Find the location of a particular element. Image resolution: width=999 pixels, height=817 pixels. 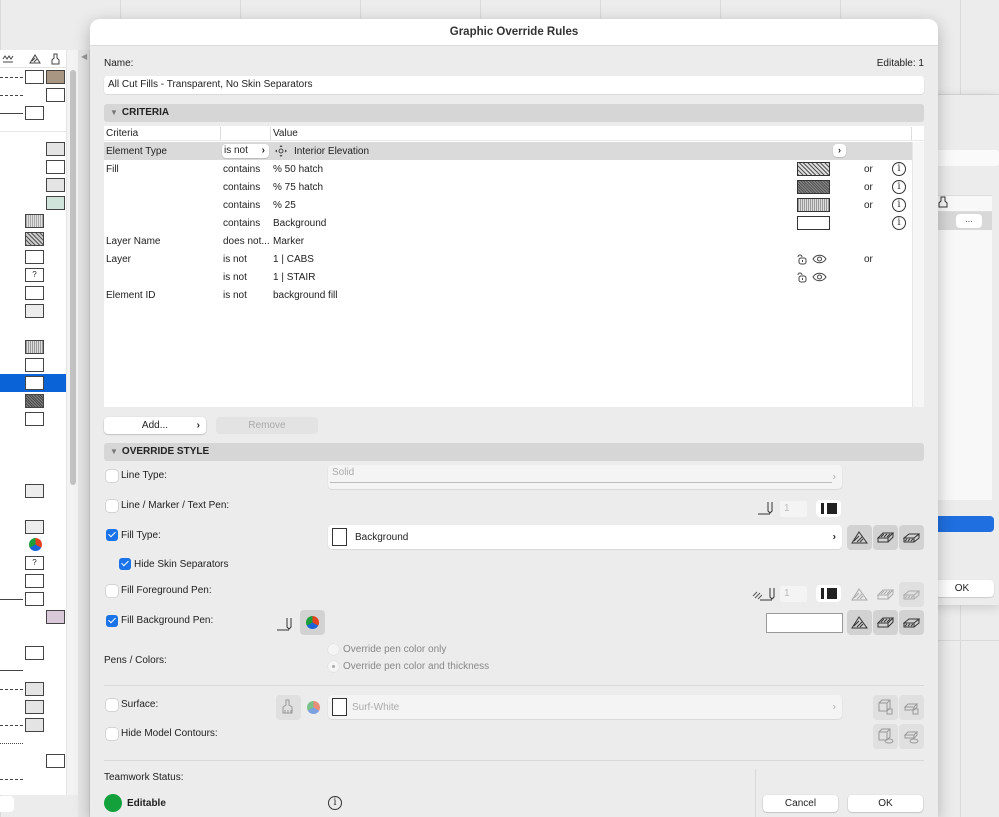

background-dialog-field is located at coordinates (964, 158).